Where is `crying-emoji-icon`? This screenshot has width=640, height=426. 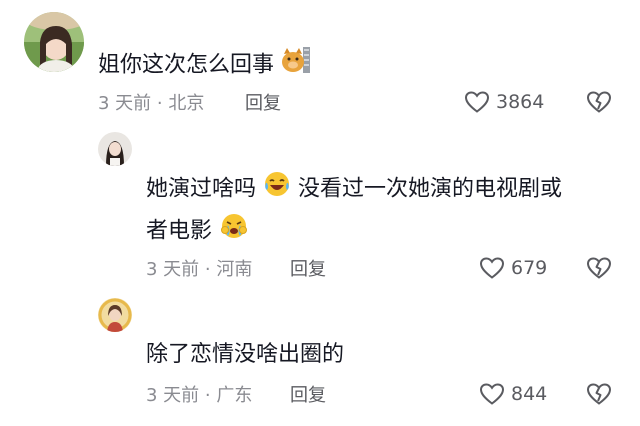
crying-emoji-icon is located at coordinates (234, 231).